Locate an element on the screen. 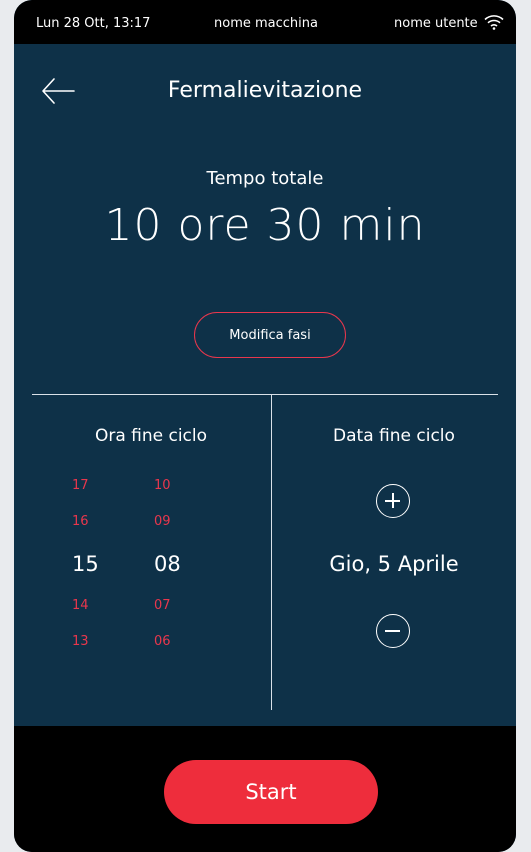 The width and height of the screenshot is (531, 852). hour-option: 14 is located at coordinates (102, 605).